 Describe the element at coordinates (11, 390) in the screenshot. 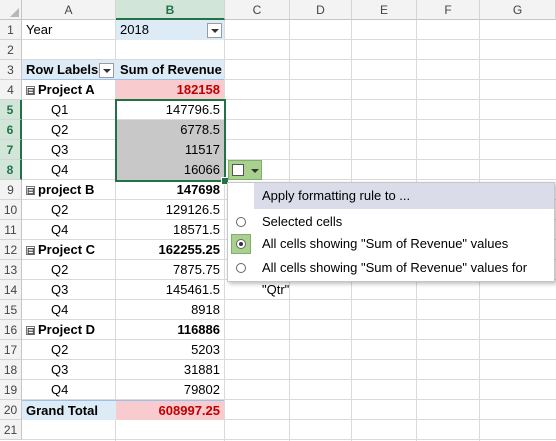

I see `row-header-19: 19` at that location.